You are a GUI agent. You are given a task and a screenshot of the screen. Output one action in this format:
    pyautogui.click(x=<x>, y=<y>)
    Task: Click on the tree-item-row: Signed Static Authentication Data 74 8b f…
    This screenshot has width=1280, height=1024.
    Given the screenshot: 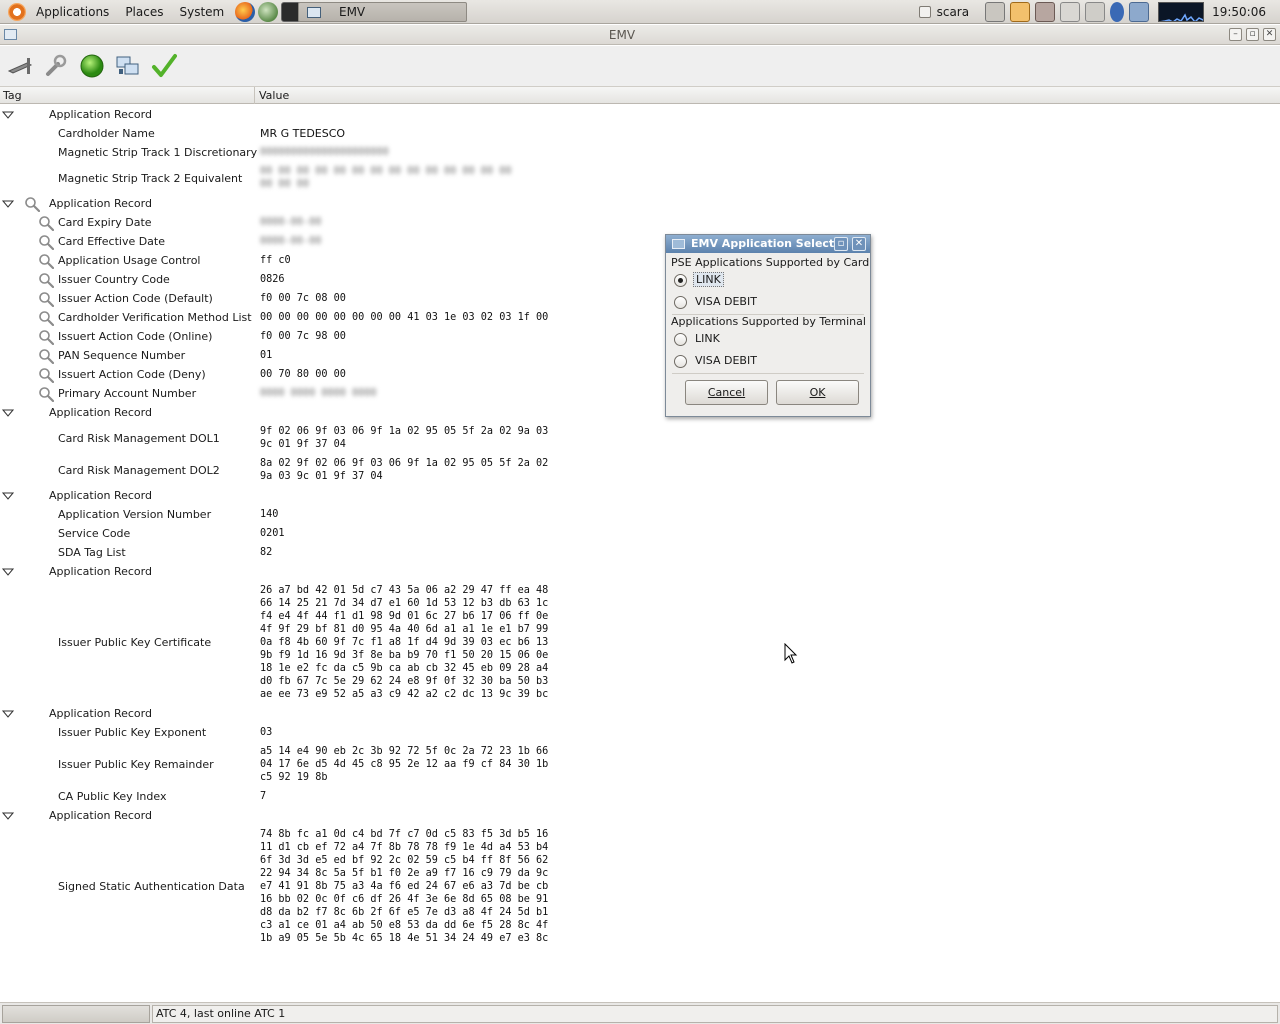 What is the action you would take?
    pyautogui.click(x=640, y=886)
    